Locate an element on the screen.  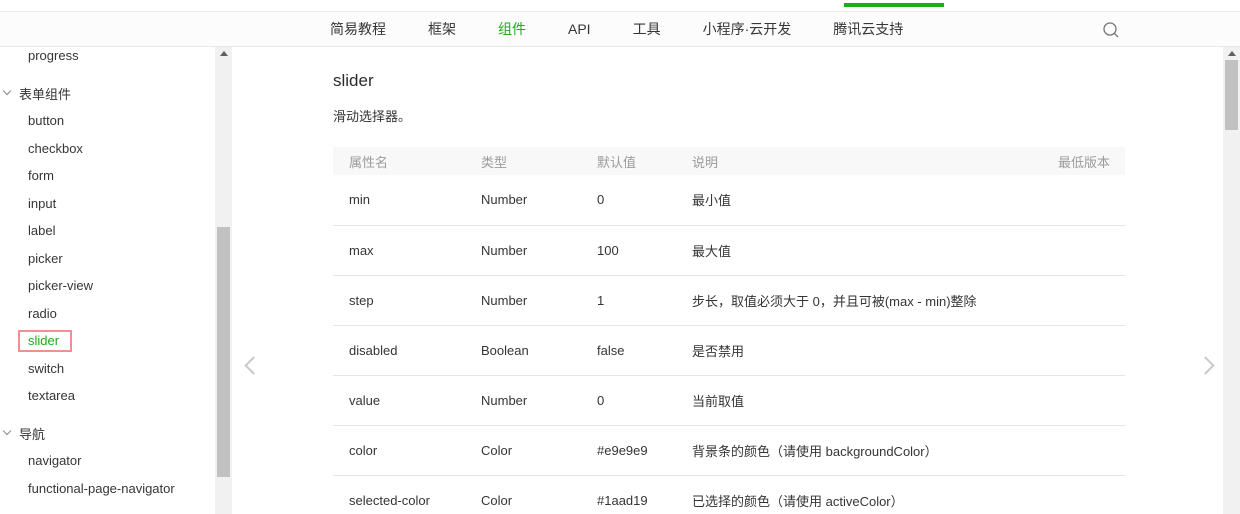
sidebar-item-checkbox: checkbox is located at coordinates (107, 149).